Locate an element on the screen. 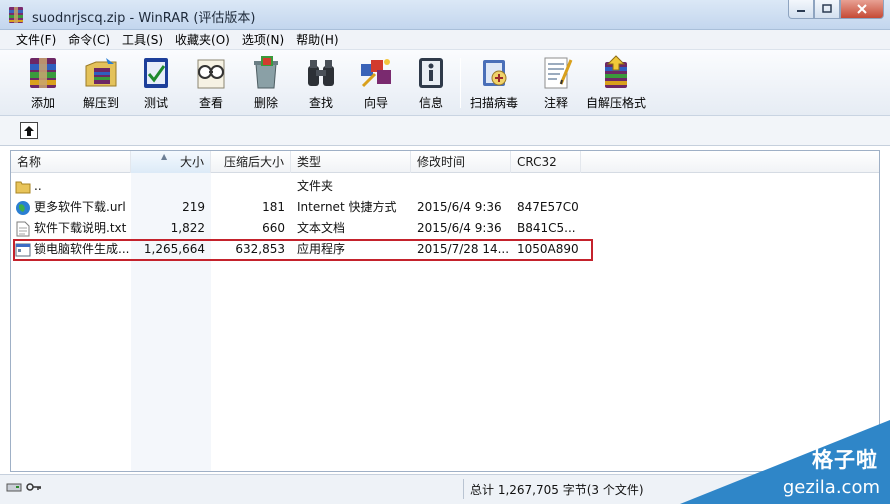 This screenshot has width=890, height=504. sort-ascending-icon: ▲ is located at coordinates (164, 156).